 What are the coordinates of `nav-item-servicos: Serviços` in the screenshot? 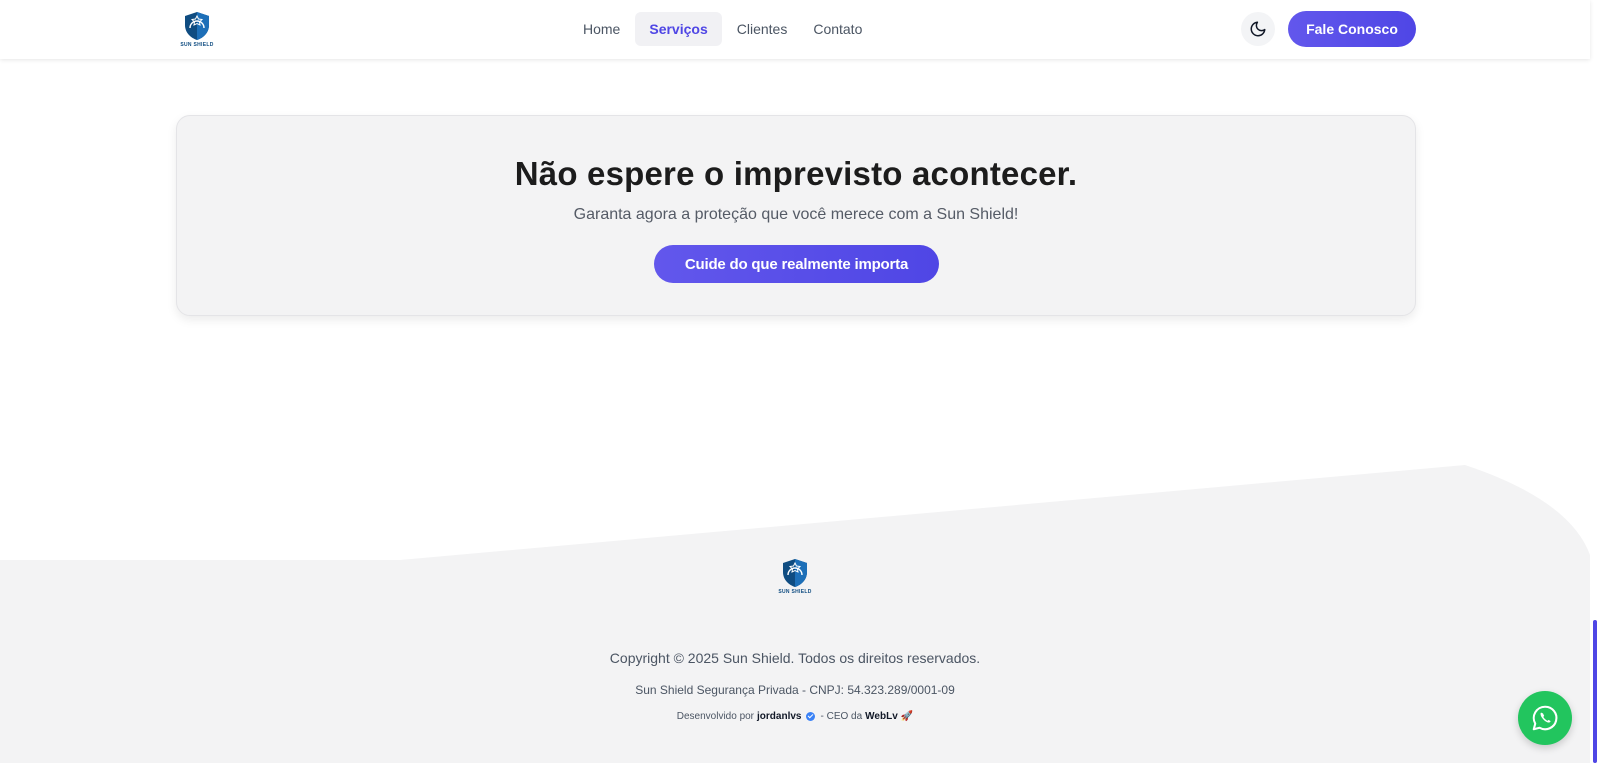 It's located at (678, 29).